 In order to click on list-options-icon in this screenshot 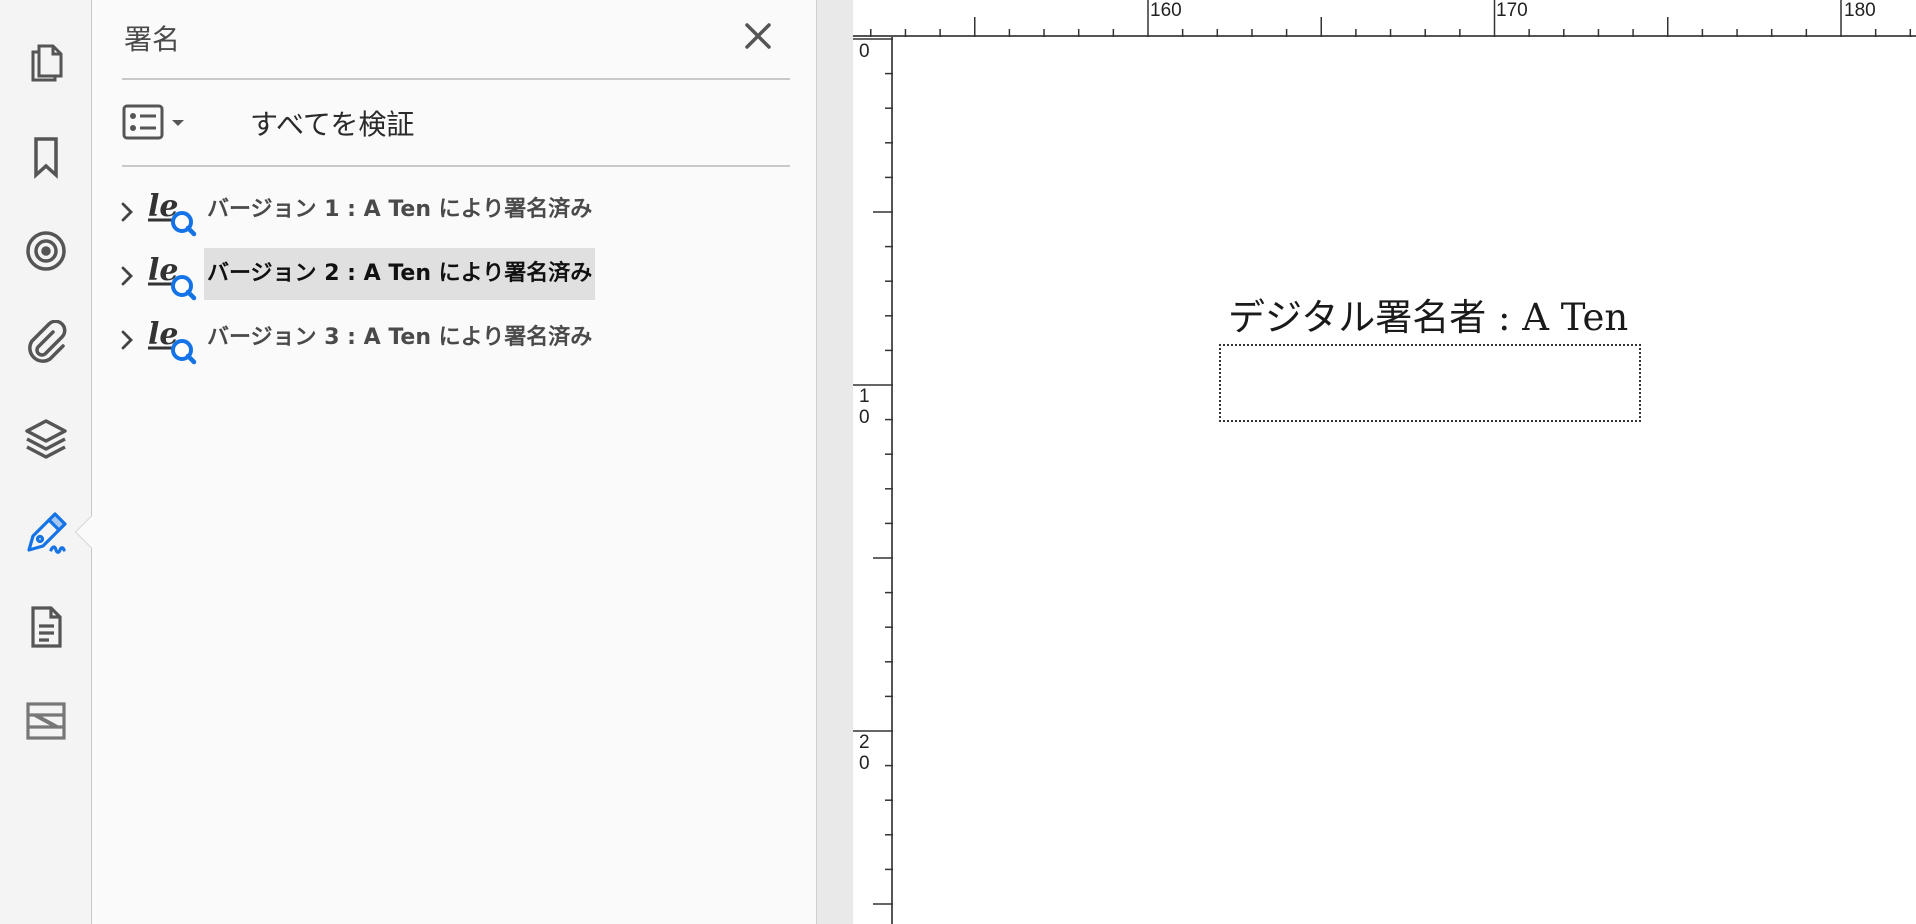, I will do `click(143, 122)`.